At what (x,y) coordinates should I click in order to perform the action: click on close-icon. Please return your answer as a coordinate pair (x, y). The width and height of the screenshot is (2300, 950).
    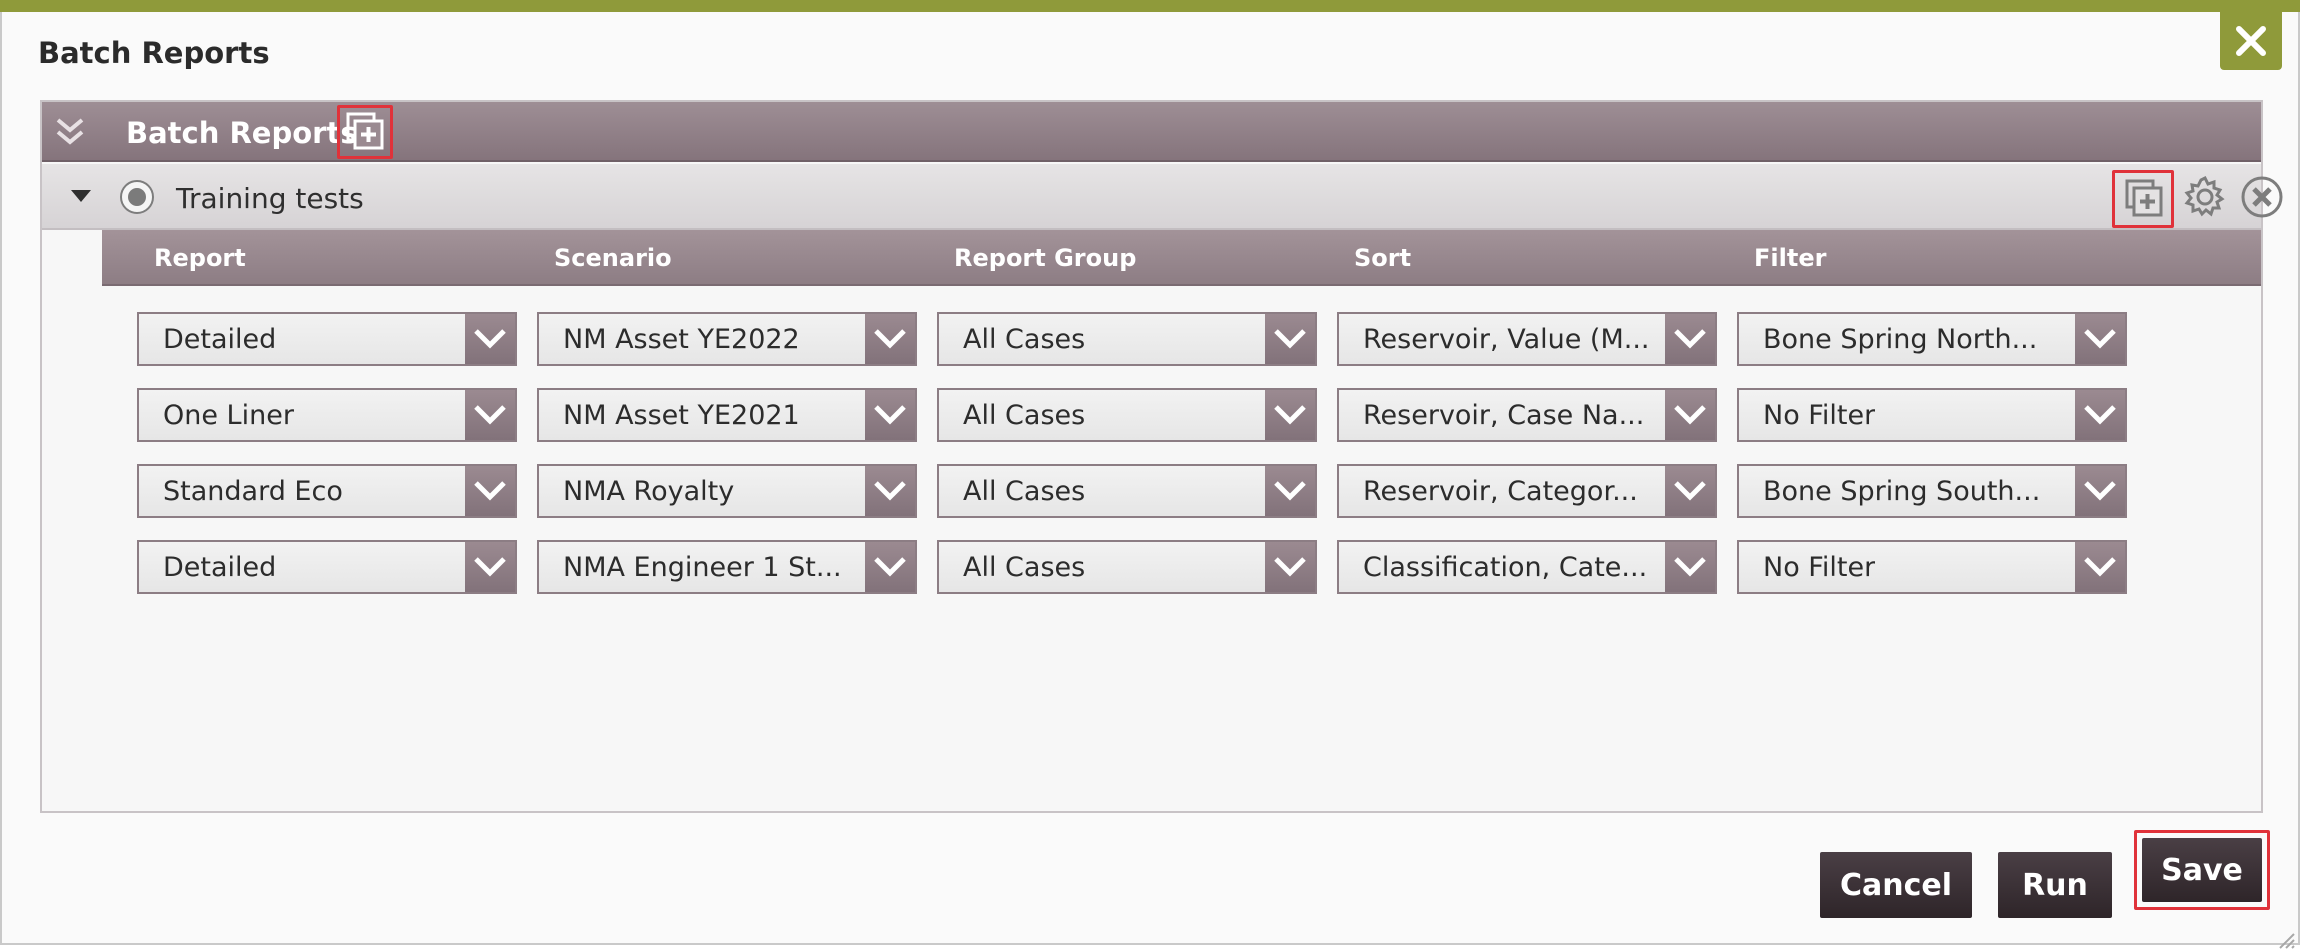
    Looking at the image, I should click on (2251, 41).